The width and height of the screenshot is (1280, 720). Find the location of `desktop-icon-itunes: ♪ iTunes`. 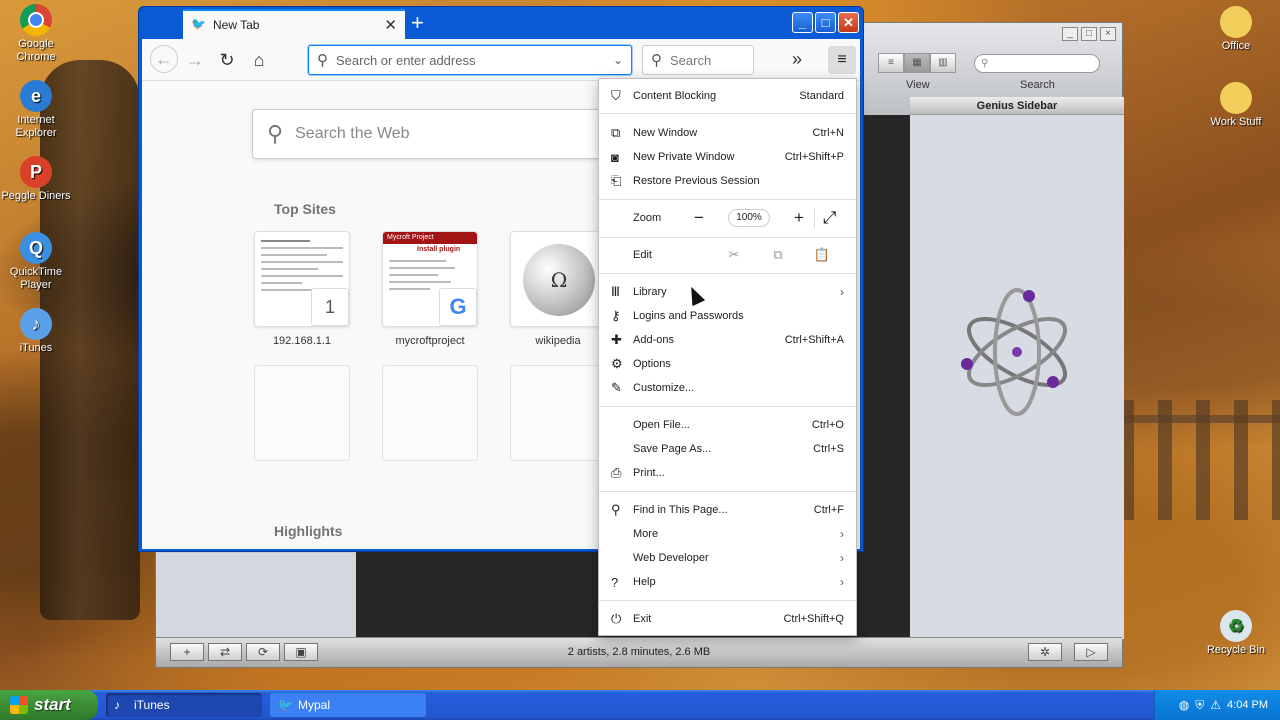

desktop-icon-itunes: ♪ iTunes is located at coordinates (36, 331).